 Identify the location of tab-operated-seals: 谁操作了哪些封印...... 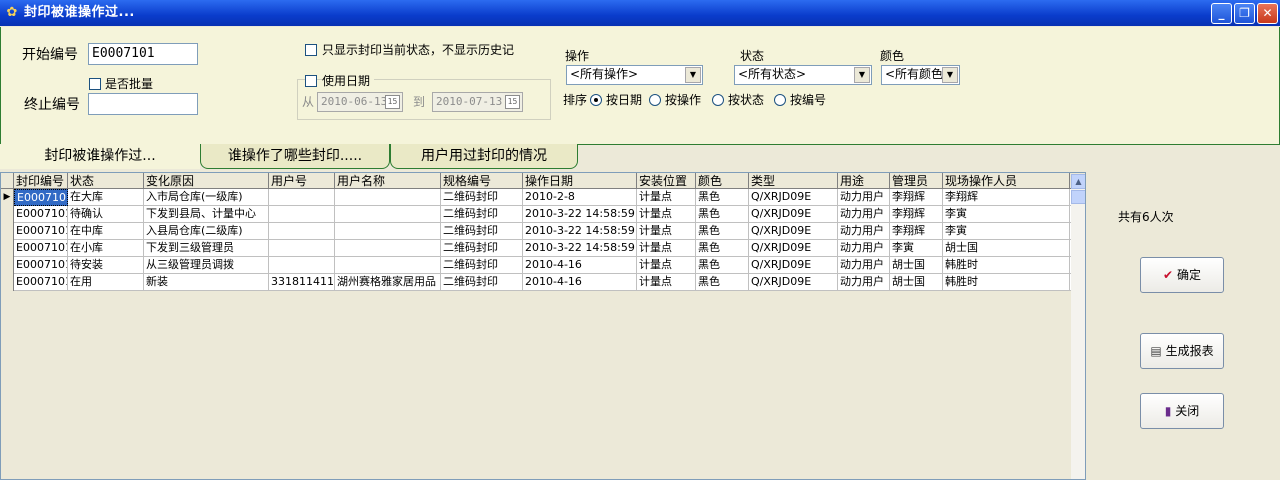
(295, 156).